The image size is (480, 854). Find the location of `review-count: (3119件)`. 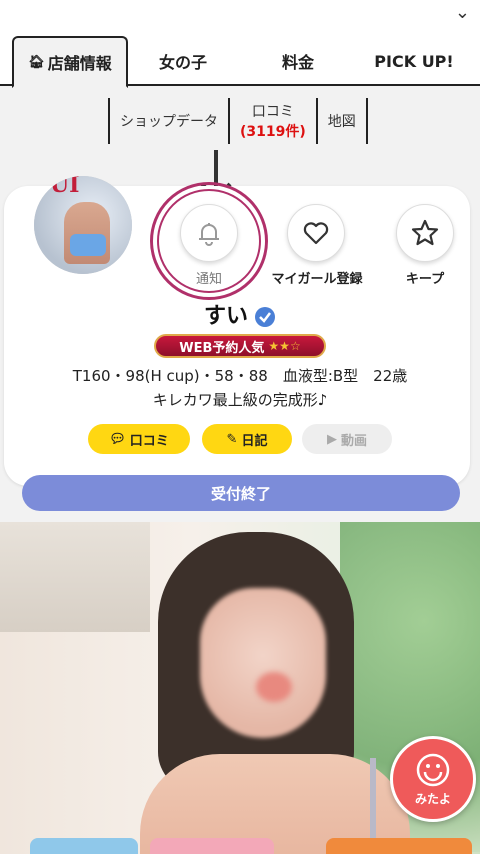

review-count: (3119件) is located at coordinates (273, 132).